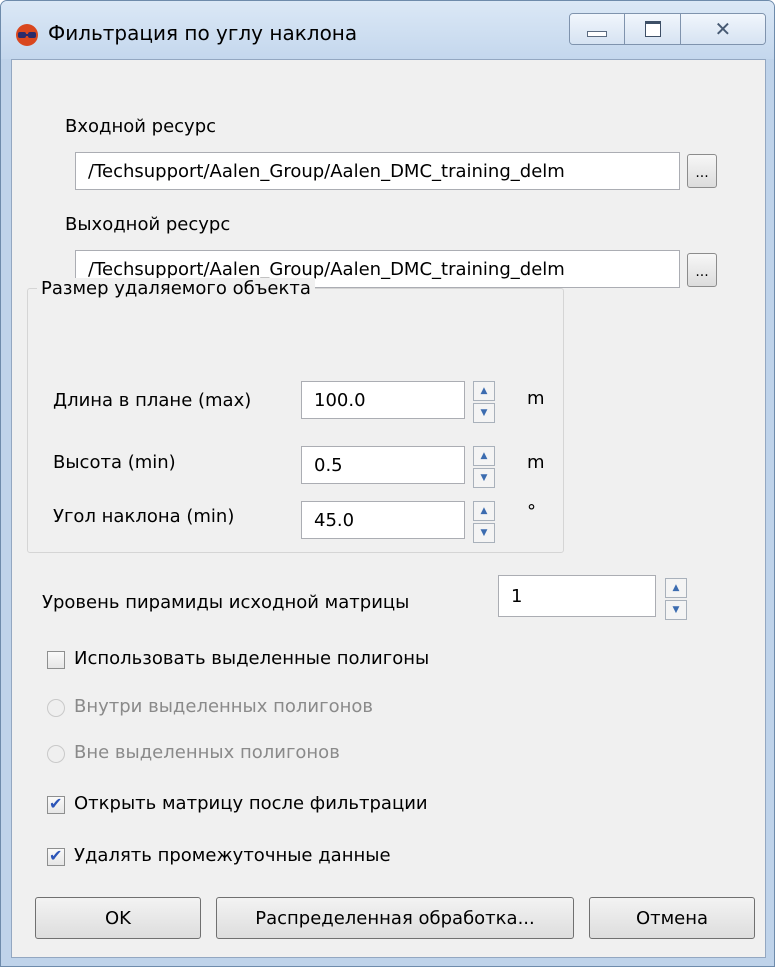 The width and height of the screenshot is (775, 967). Describe the element at coordinates (144, 516) in the screenshot. I see `slope-label: Угол наклона (min)` at that location.